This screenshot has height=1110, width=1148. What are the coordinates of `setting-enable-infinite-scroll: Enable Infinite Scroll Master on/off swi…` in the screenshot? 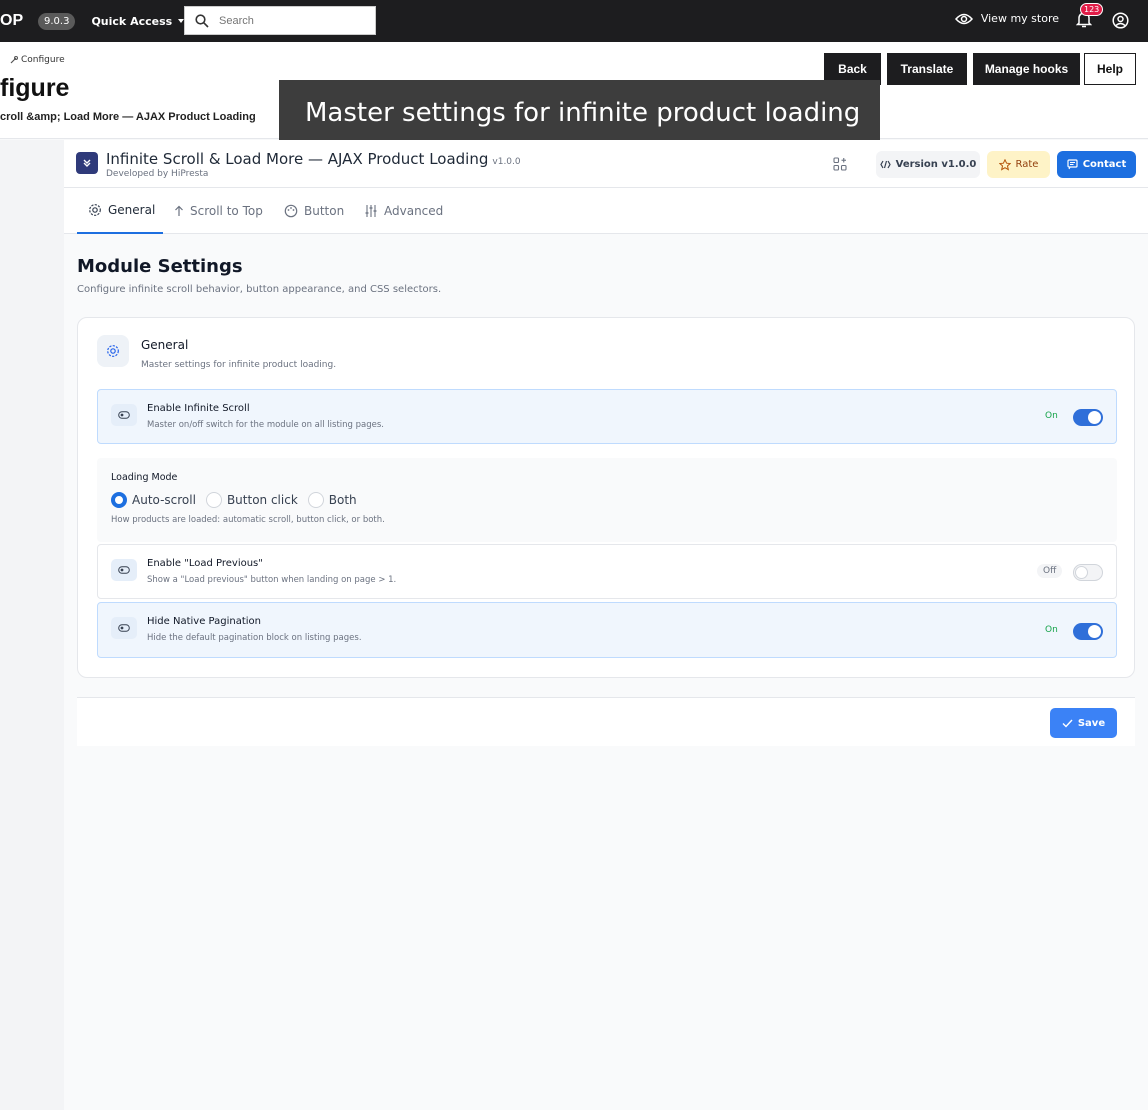 It's located at (607, 416).